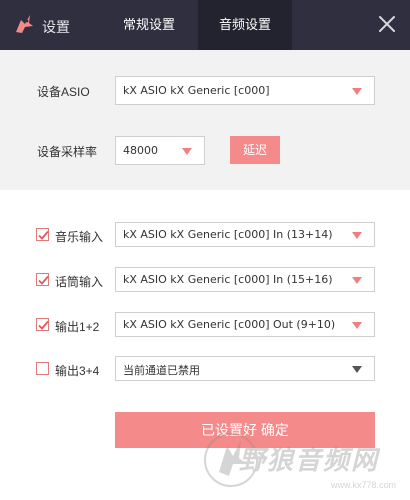 The width and height of the screenshot is (410, 500). What do you see at coordinates (245, 368) in the screenshot?
I see `output-3-4-select: 当前通道已禁用` at bounding box center [245, 368].